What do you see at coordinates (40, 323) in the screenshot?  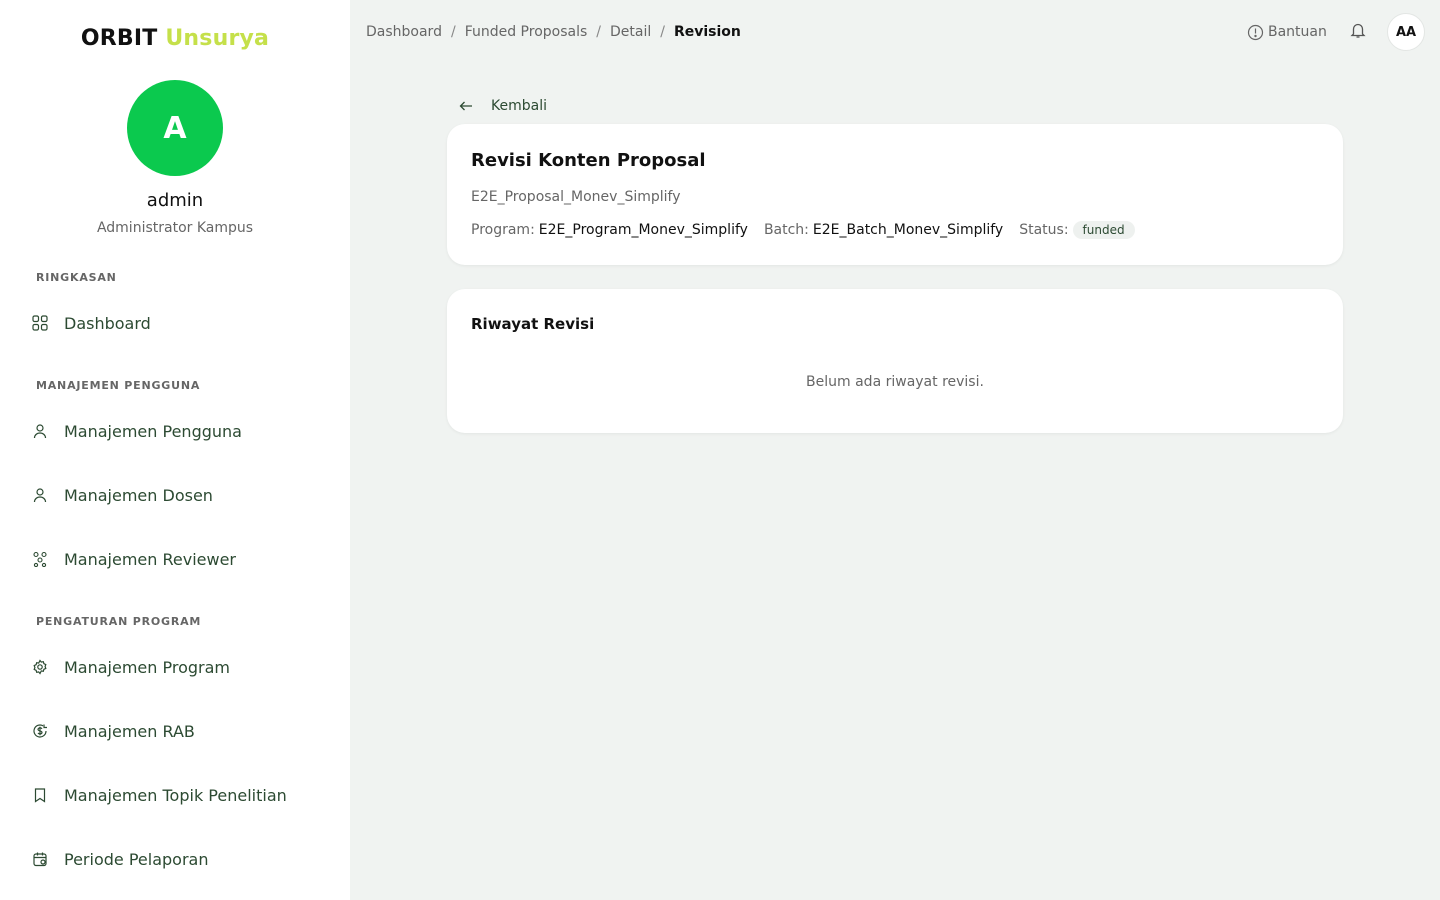 I see `grid-icon` at bounding box center [40, 323].